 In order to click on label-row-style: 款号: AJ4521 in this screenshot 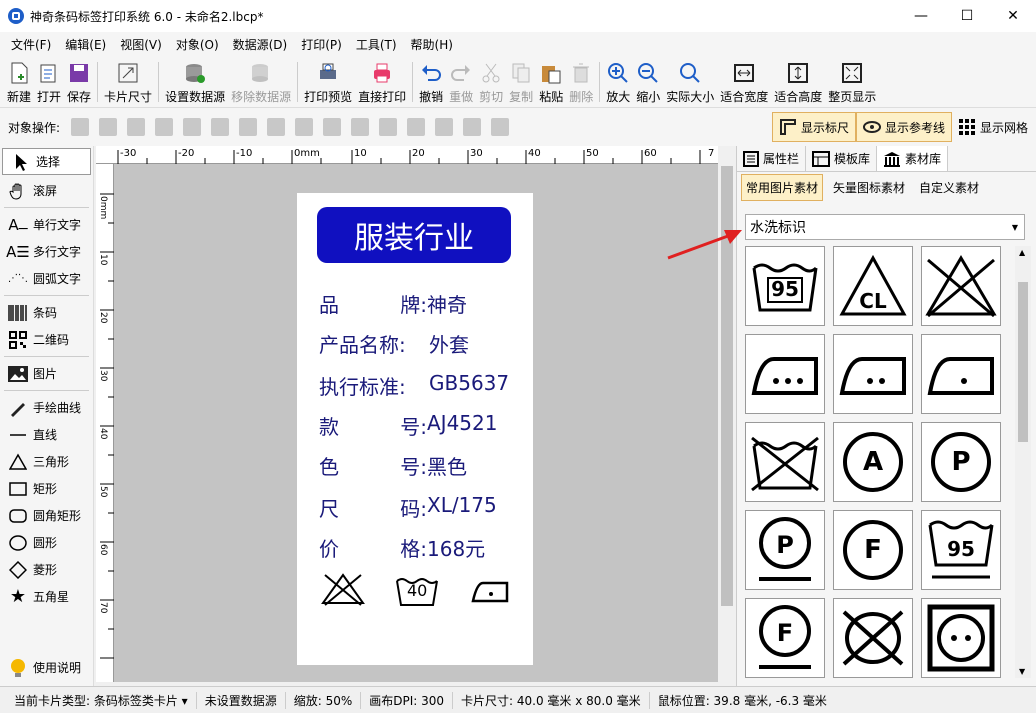, I will do `click(408, 425)`.